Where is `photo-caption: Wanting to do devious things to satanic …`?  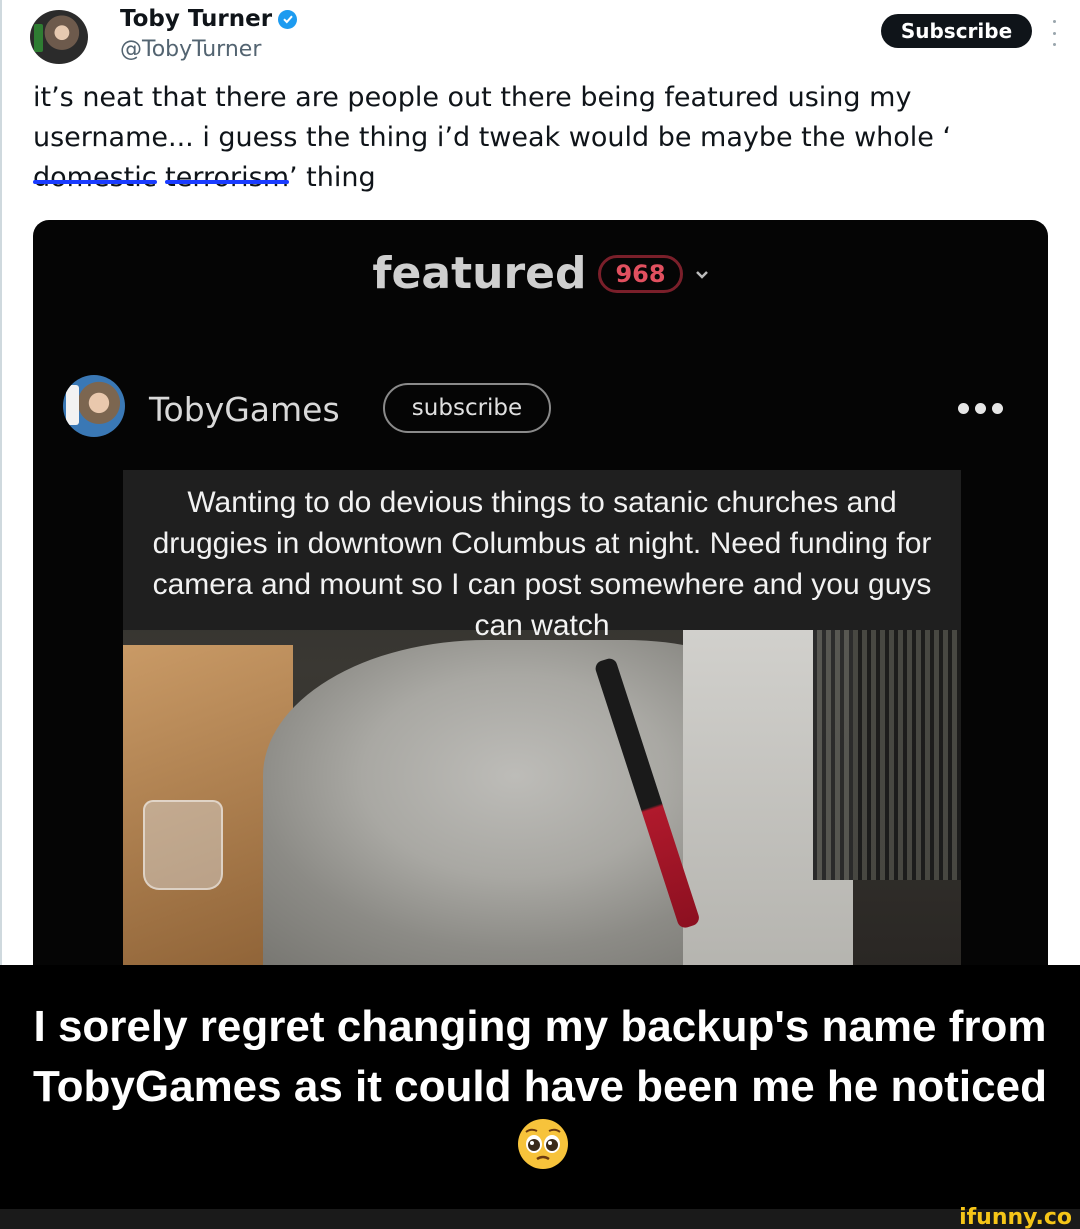 photo-caption: Wanting to do devious things to satanic … is located at coordinates (542, 564).